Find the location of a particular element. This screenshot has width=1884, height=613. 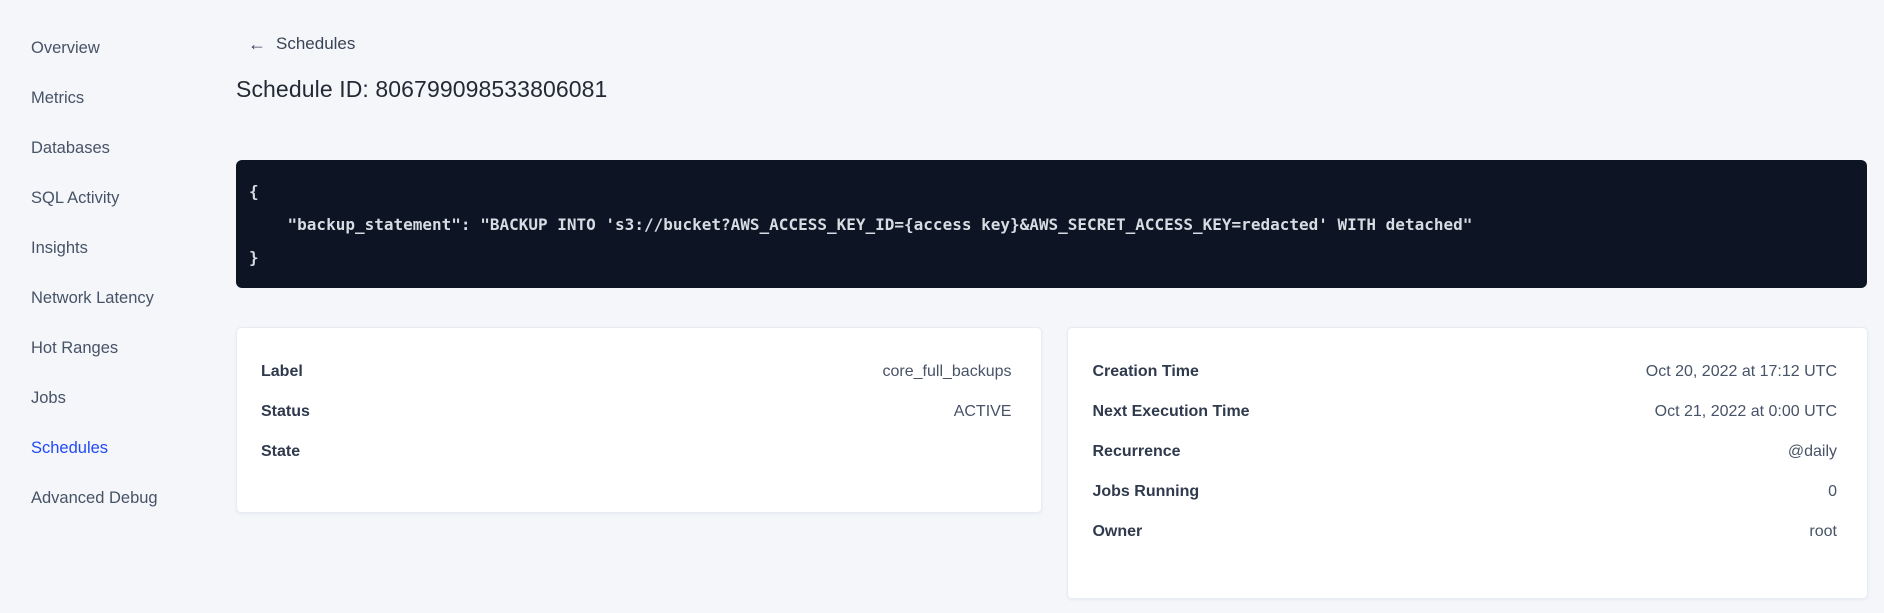

detail-value: core_full_backups is located at coordinates (947, 371).